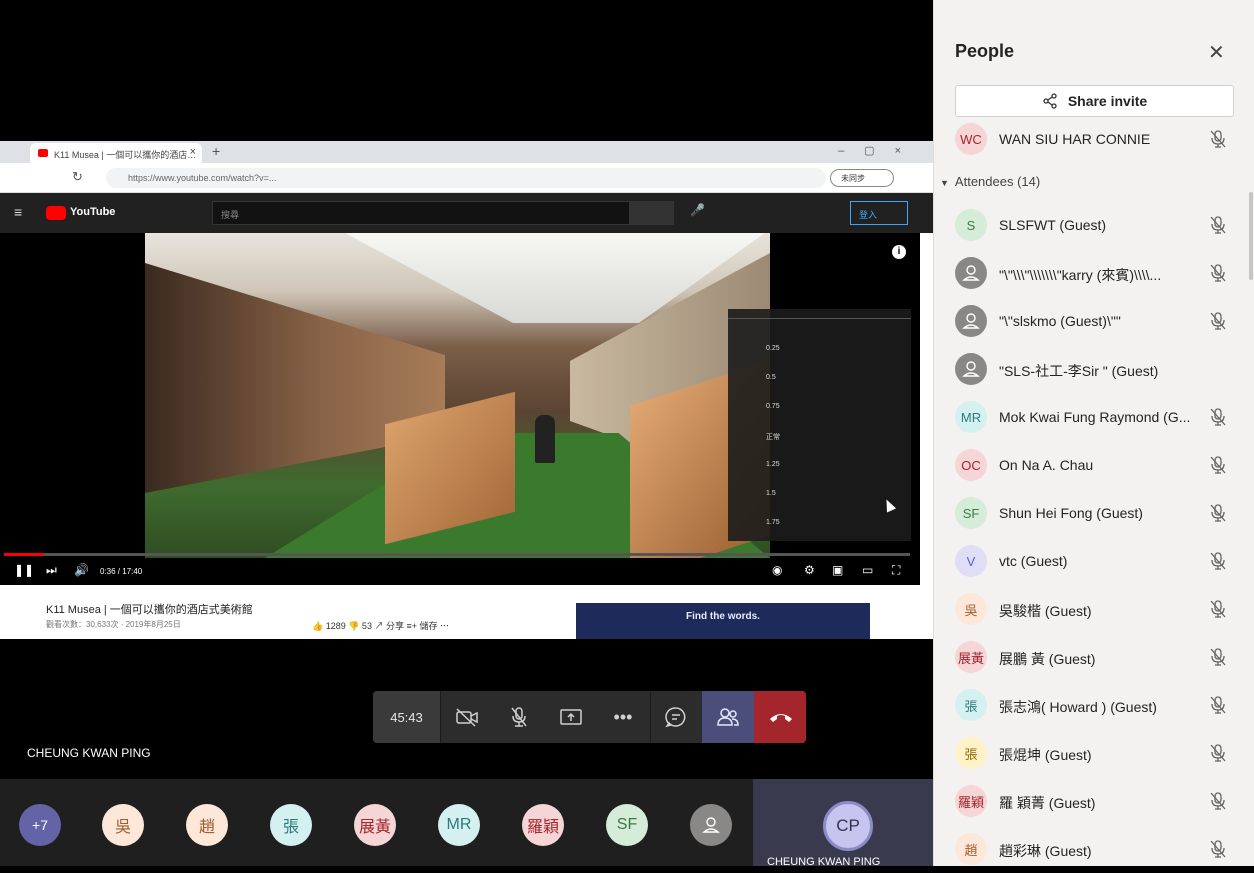 This screenshot has height=873, width=1254. I want to click on chat-icon, so click(675, 717).